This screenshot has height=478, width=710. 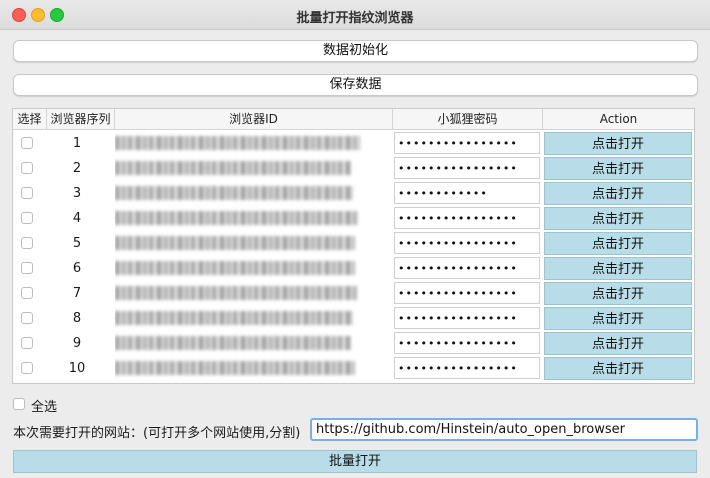 I want to click on header-action: Action, so click(x=618, y=119).